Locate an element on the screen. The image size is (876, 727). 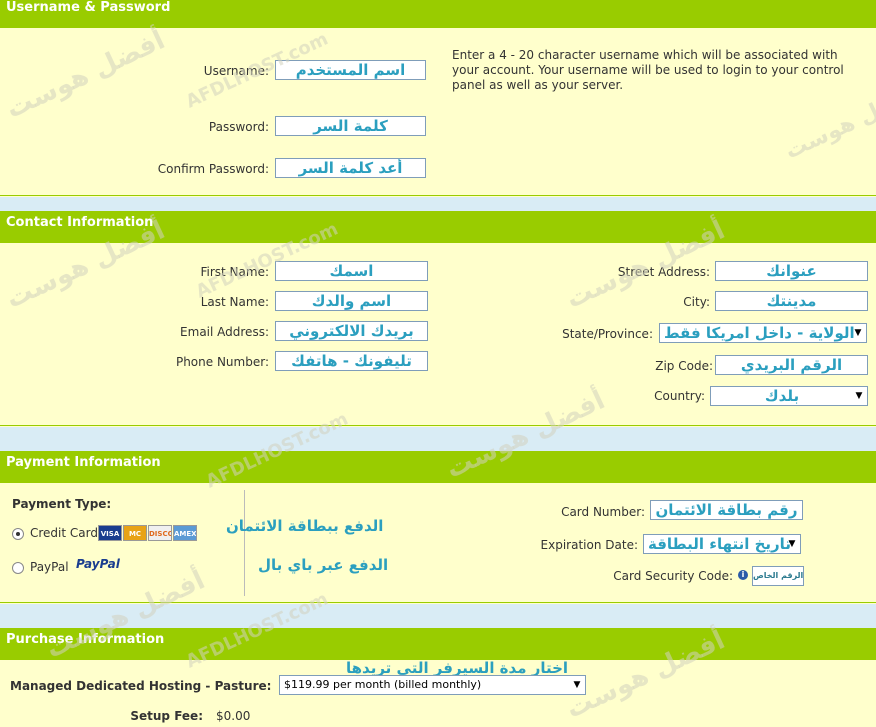
payment-type-label: Payment Type: is located at coordinates (62, 504).